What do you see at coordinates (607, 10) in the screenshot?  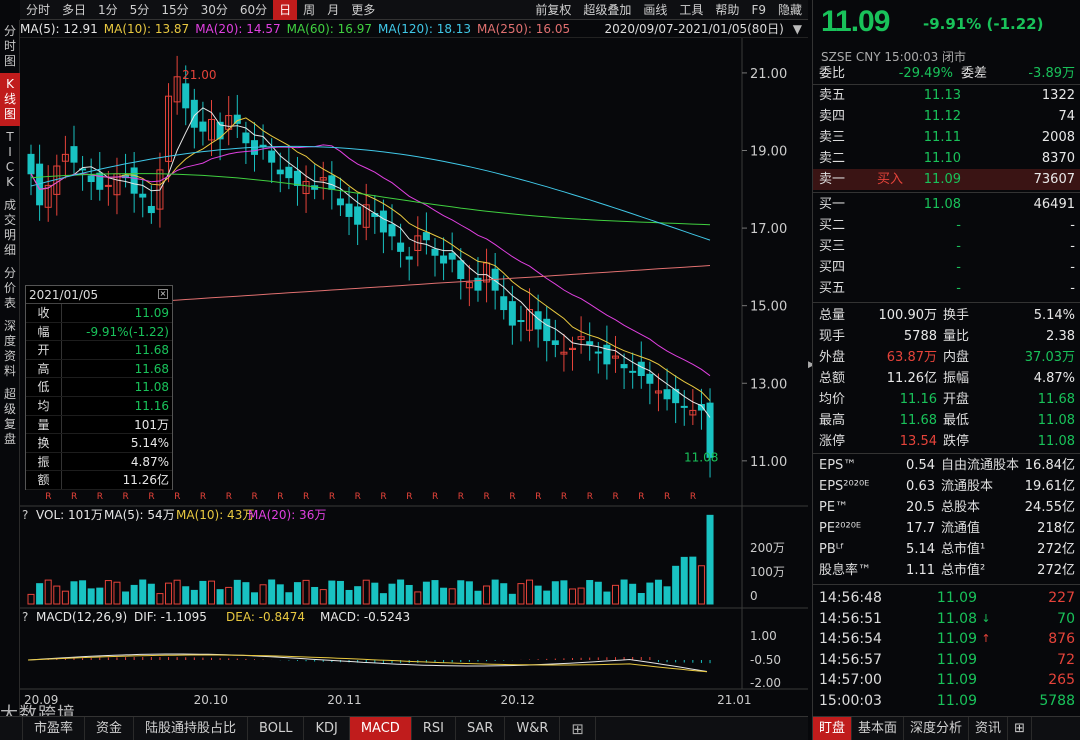 I see `toolbar-right-1: 超级叠加` at bounding box center [607, 10].